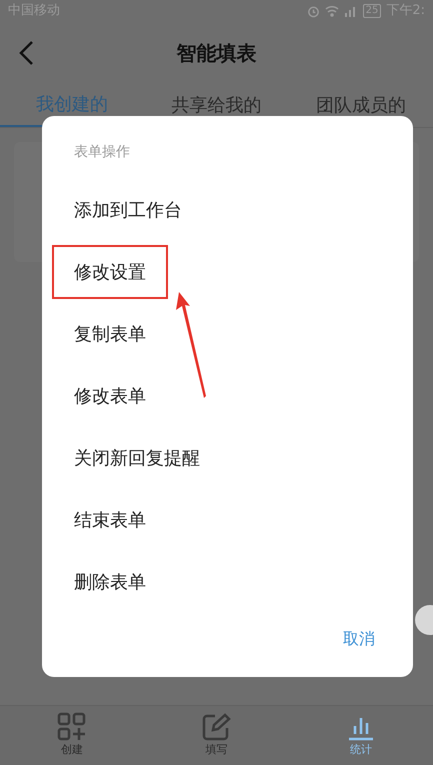  What do you see at coordinates (110, 334) in the screenshot?
I see `menu-item: 复制表单` at bounding box center [110, 334].